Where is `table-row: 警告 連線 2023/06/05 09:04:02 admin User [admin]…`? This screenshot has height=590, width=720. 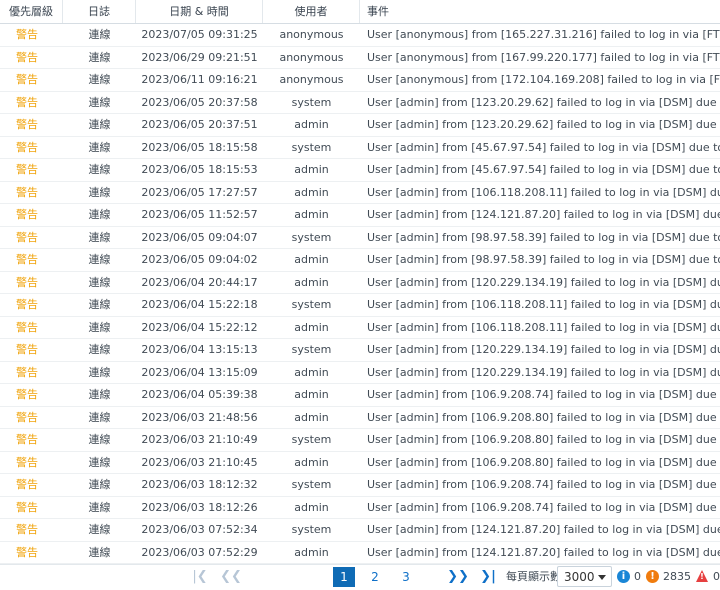
table-row: 警告 連線 2023/06/05 09:04:02 admin User [admin]… is located at coordinates (360, 260).